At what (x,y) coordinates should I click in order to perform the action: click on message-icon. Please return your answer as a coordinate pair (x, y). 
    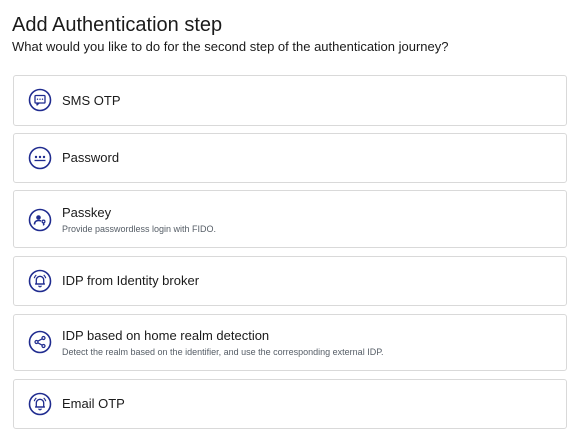
    Looking at the image, I should click on (40, 100).